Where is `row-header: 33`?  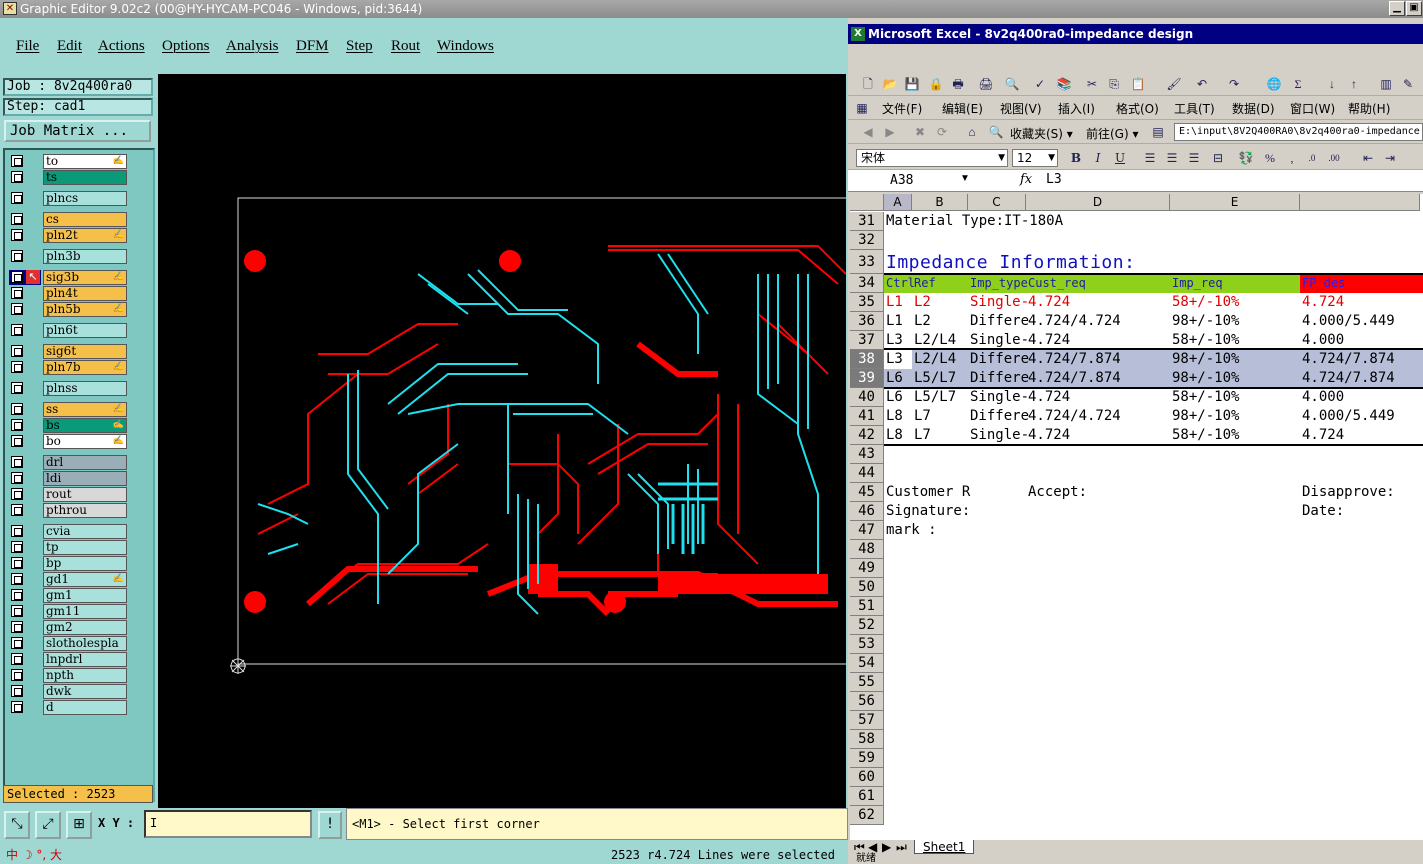 row-header: 33 is located at coordinates (867, 262).